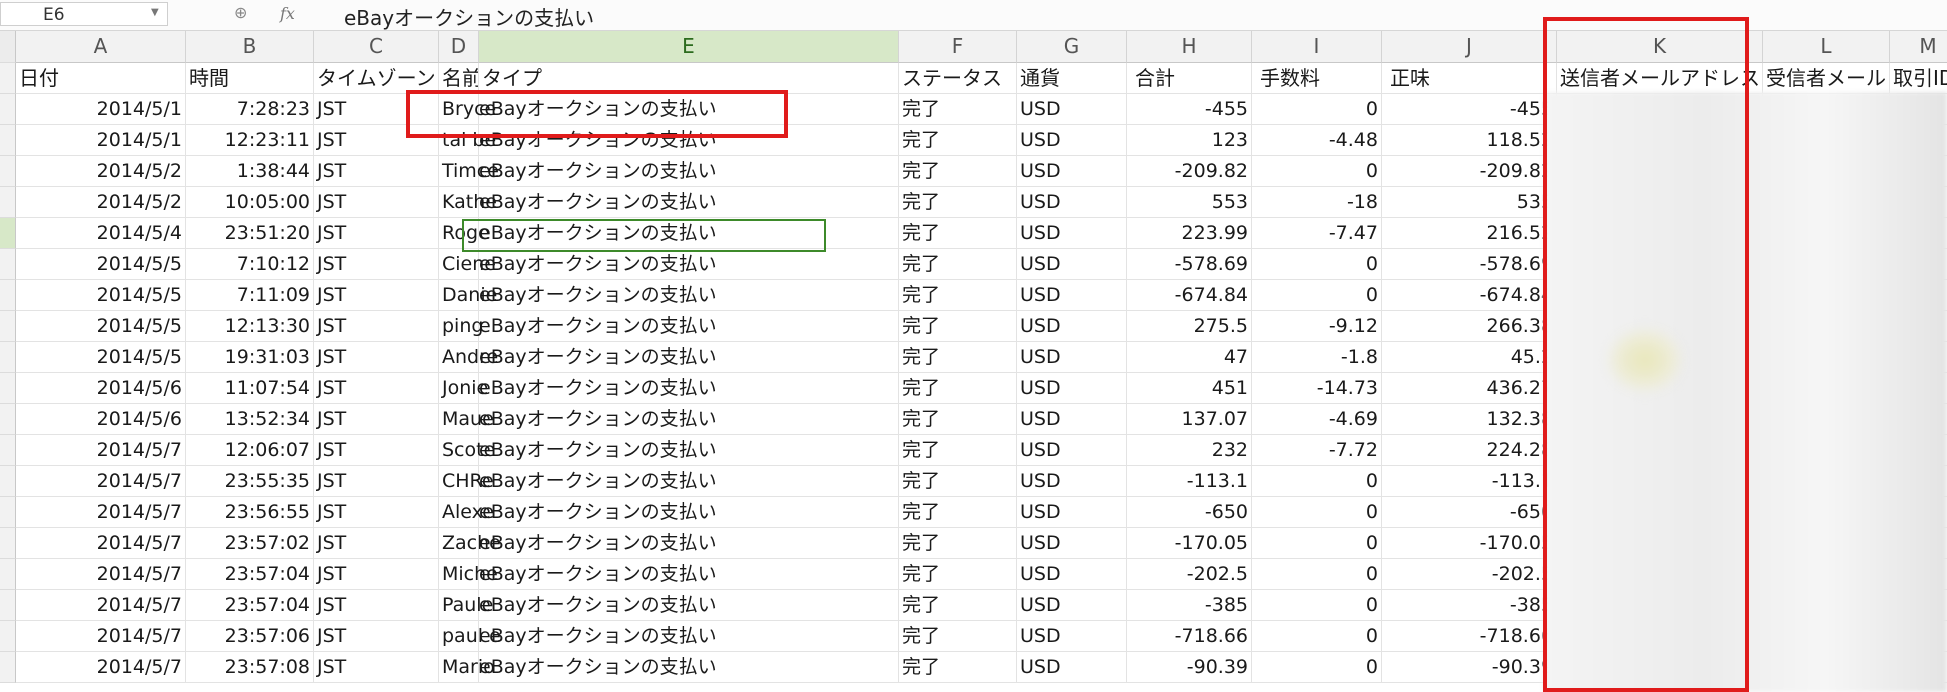 The height and width of the screenshot is (692, 1947). I want to click on table-cell-h: 232, so click(1189, 450).